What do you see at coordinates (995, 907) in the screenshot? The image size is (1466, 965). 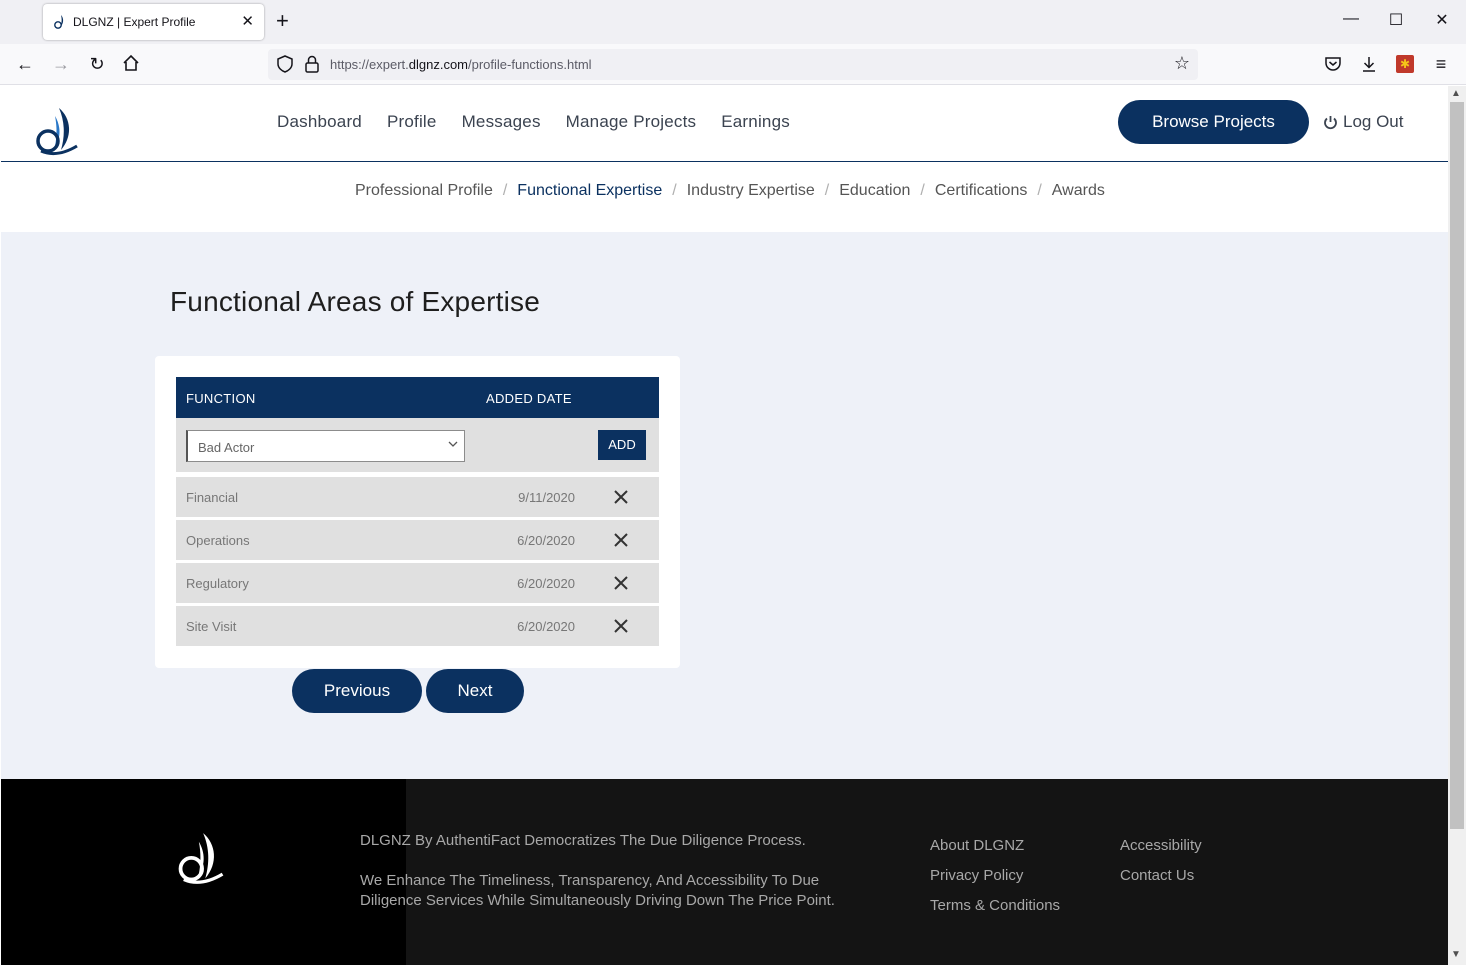 I see `footer-link-terms: Terms & Conditions` at bounding box center [995, 907].